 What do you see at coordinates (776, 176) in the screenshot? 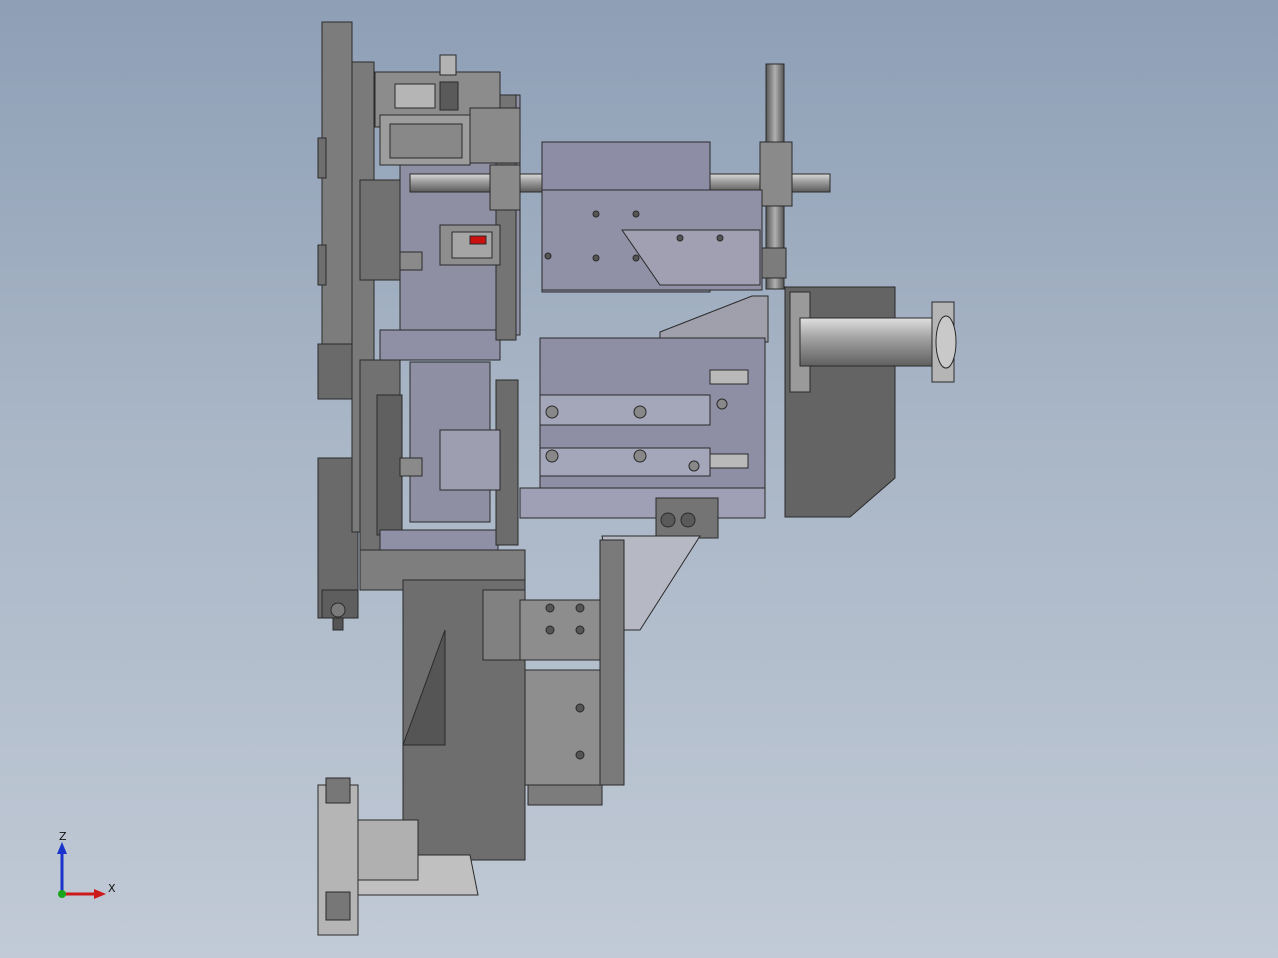
I see `vertical-post` at bounding box center [776, 176].